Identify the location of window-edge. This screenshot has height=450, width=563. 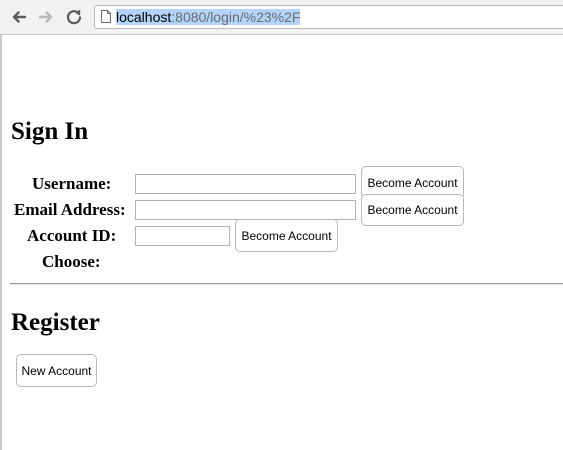
(1, 242).